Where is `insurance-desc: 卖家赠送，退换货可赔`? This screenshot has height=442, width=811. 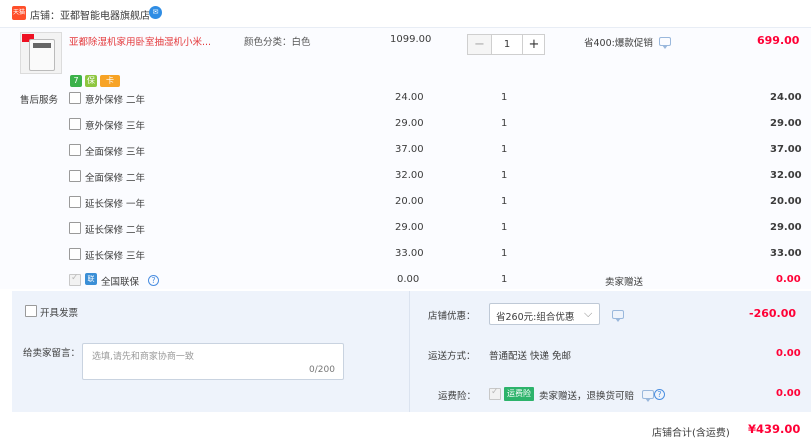 insurance-desc: 卖家赠送，退换货可赔 is located at coordinates (587, 396).